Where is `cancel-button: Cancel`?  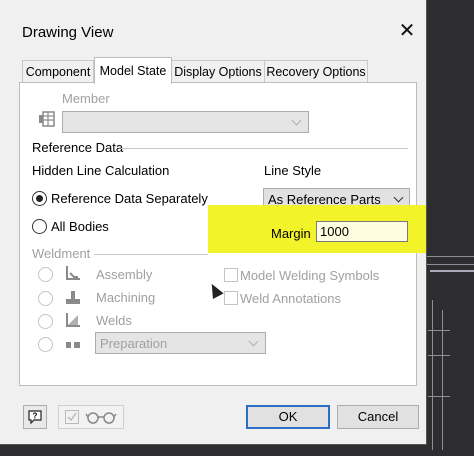
cancel-button: Cancel is located at coordinates (378, 417).